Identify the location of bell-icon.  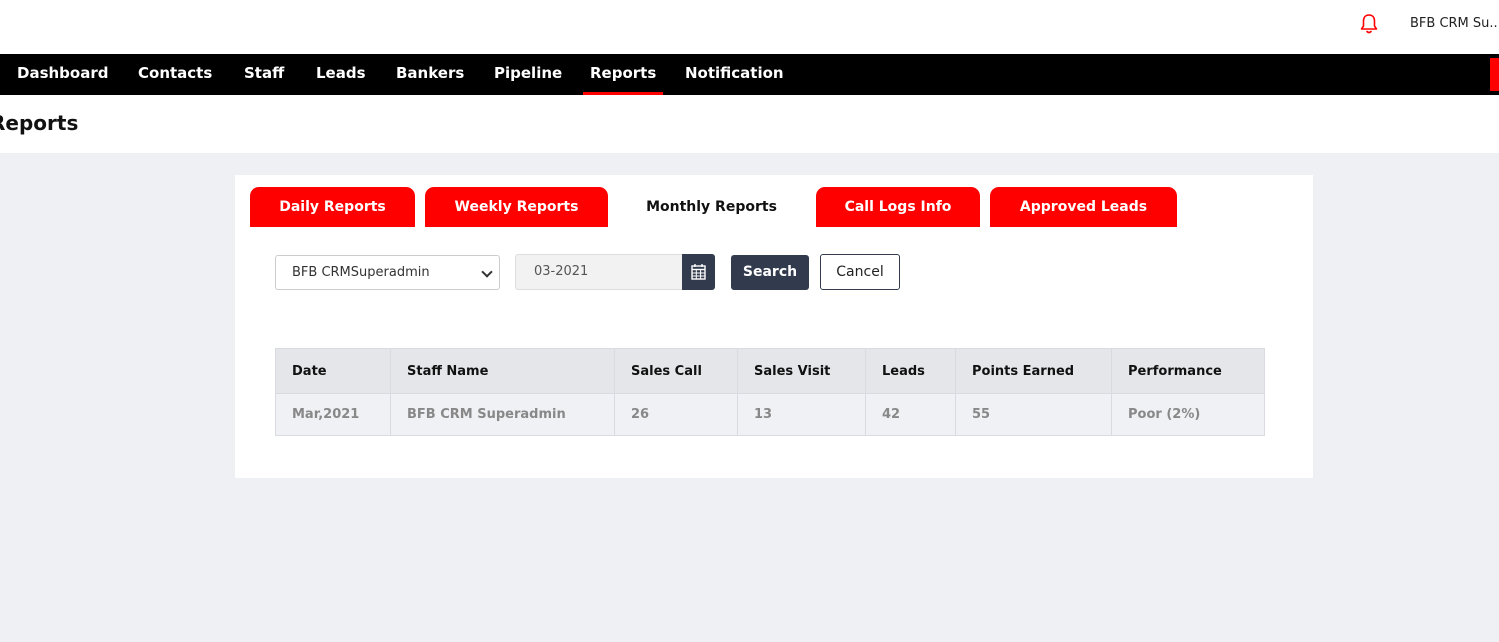
(1369, 24).